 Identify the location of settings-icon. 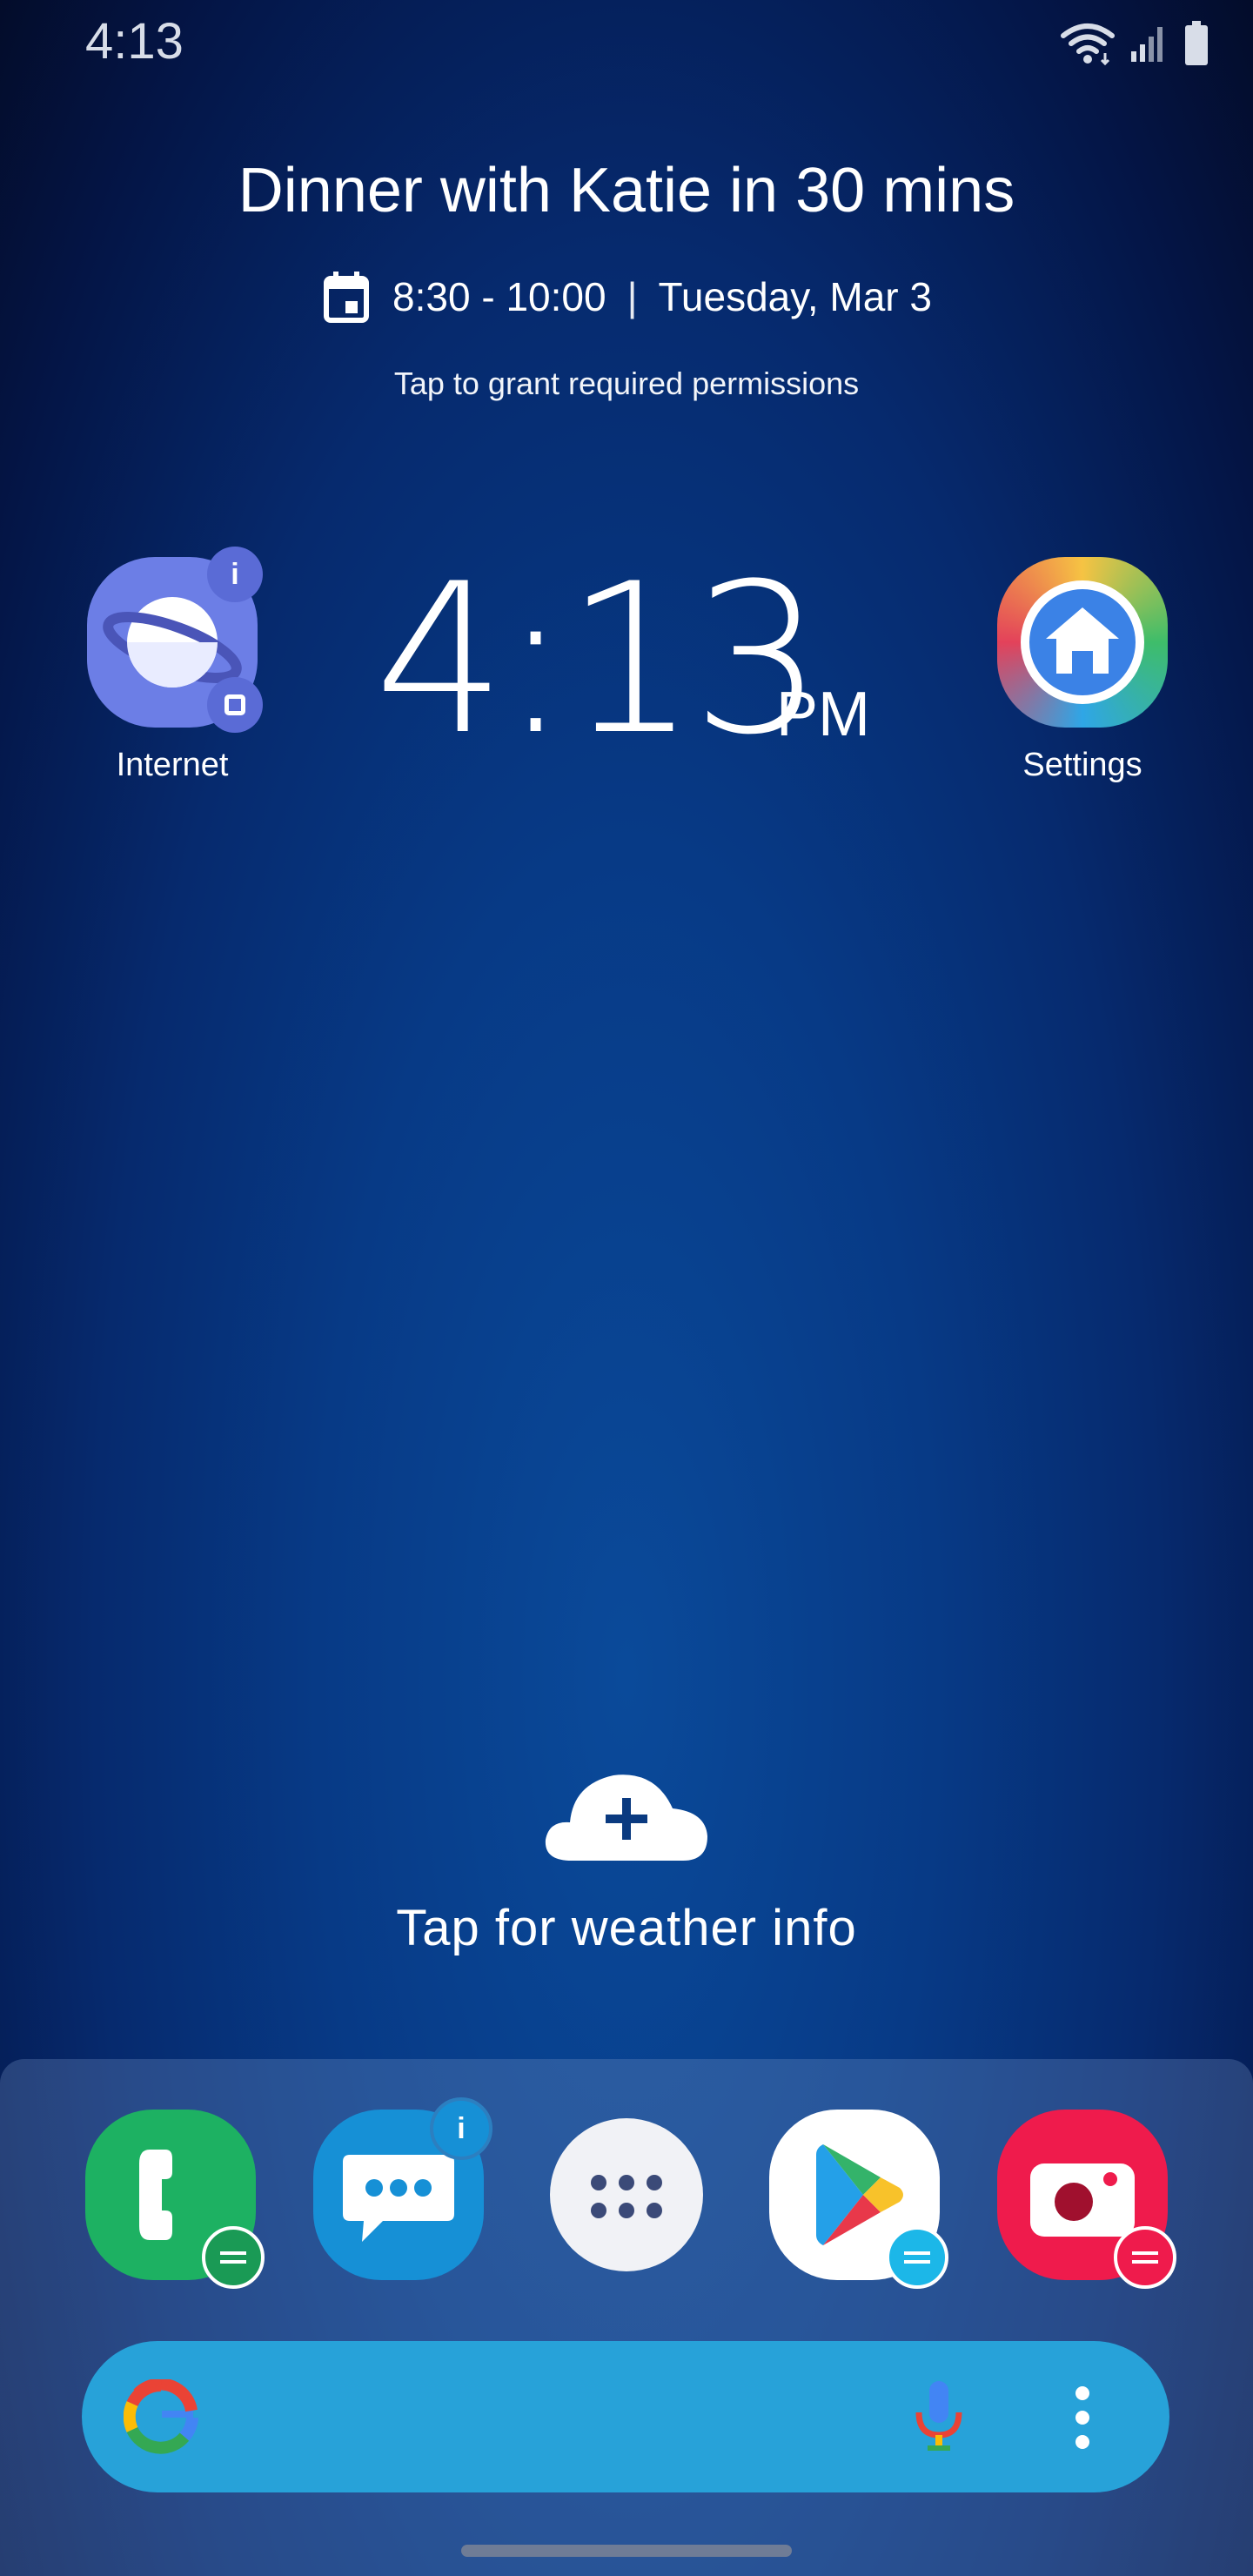
(1082, 642).